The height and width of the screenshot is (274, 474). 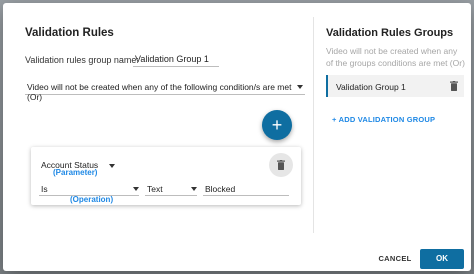 What do you see at coordinates (246, 189) in the screenshot?
I see `value-input: Blocked` at bounding box center [246, 189].